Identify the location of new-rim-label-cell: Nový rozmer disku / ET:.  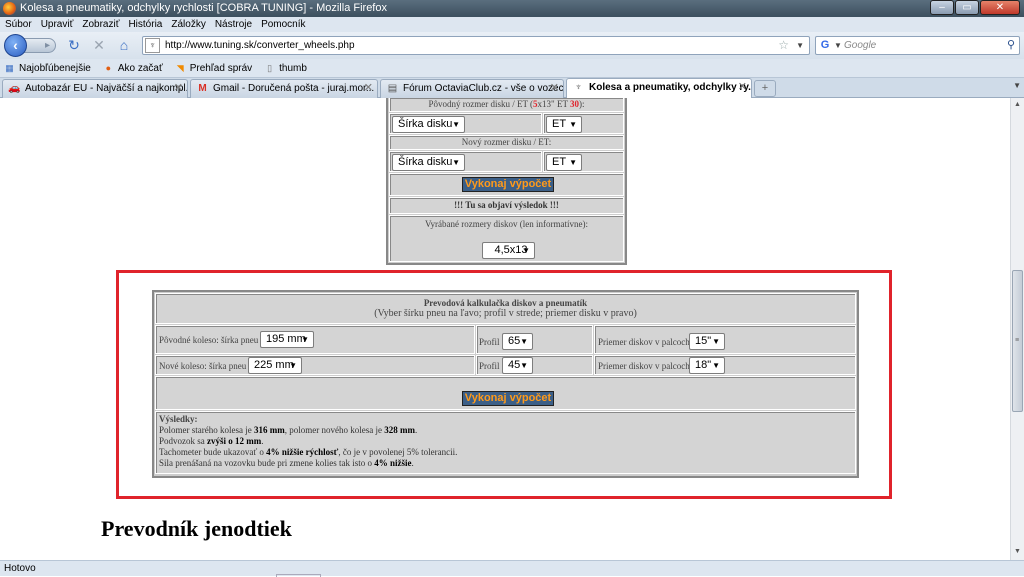
(506, 142).